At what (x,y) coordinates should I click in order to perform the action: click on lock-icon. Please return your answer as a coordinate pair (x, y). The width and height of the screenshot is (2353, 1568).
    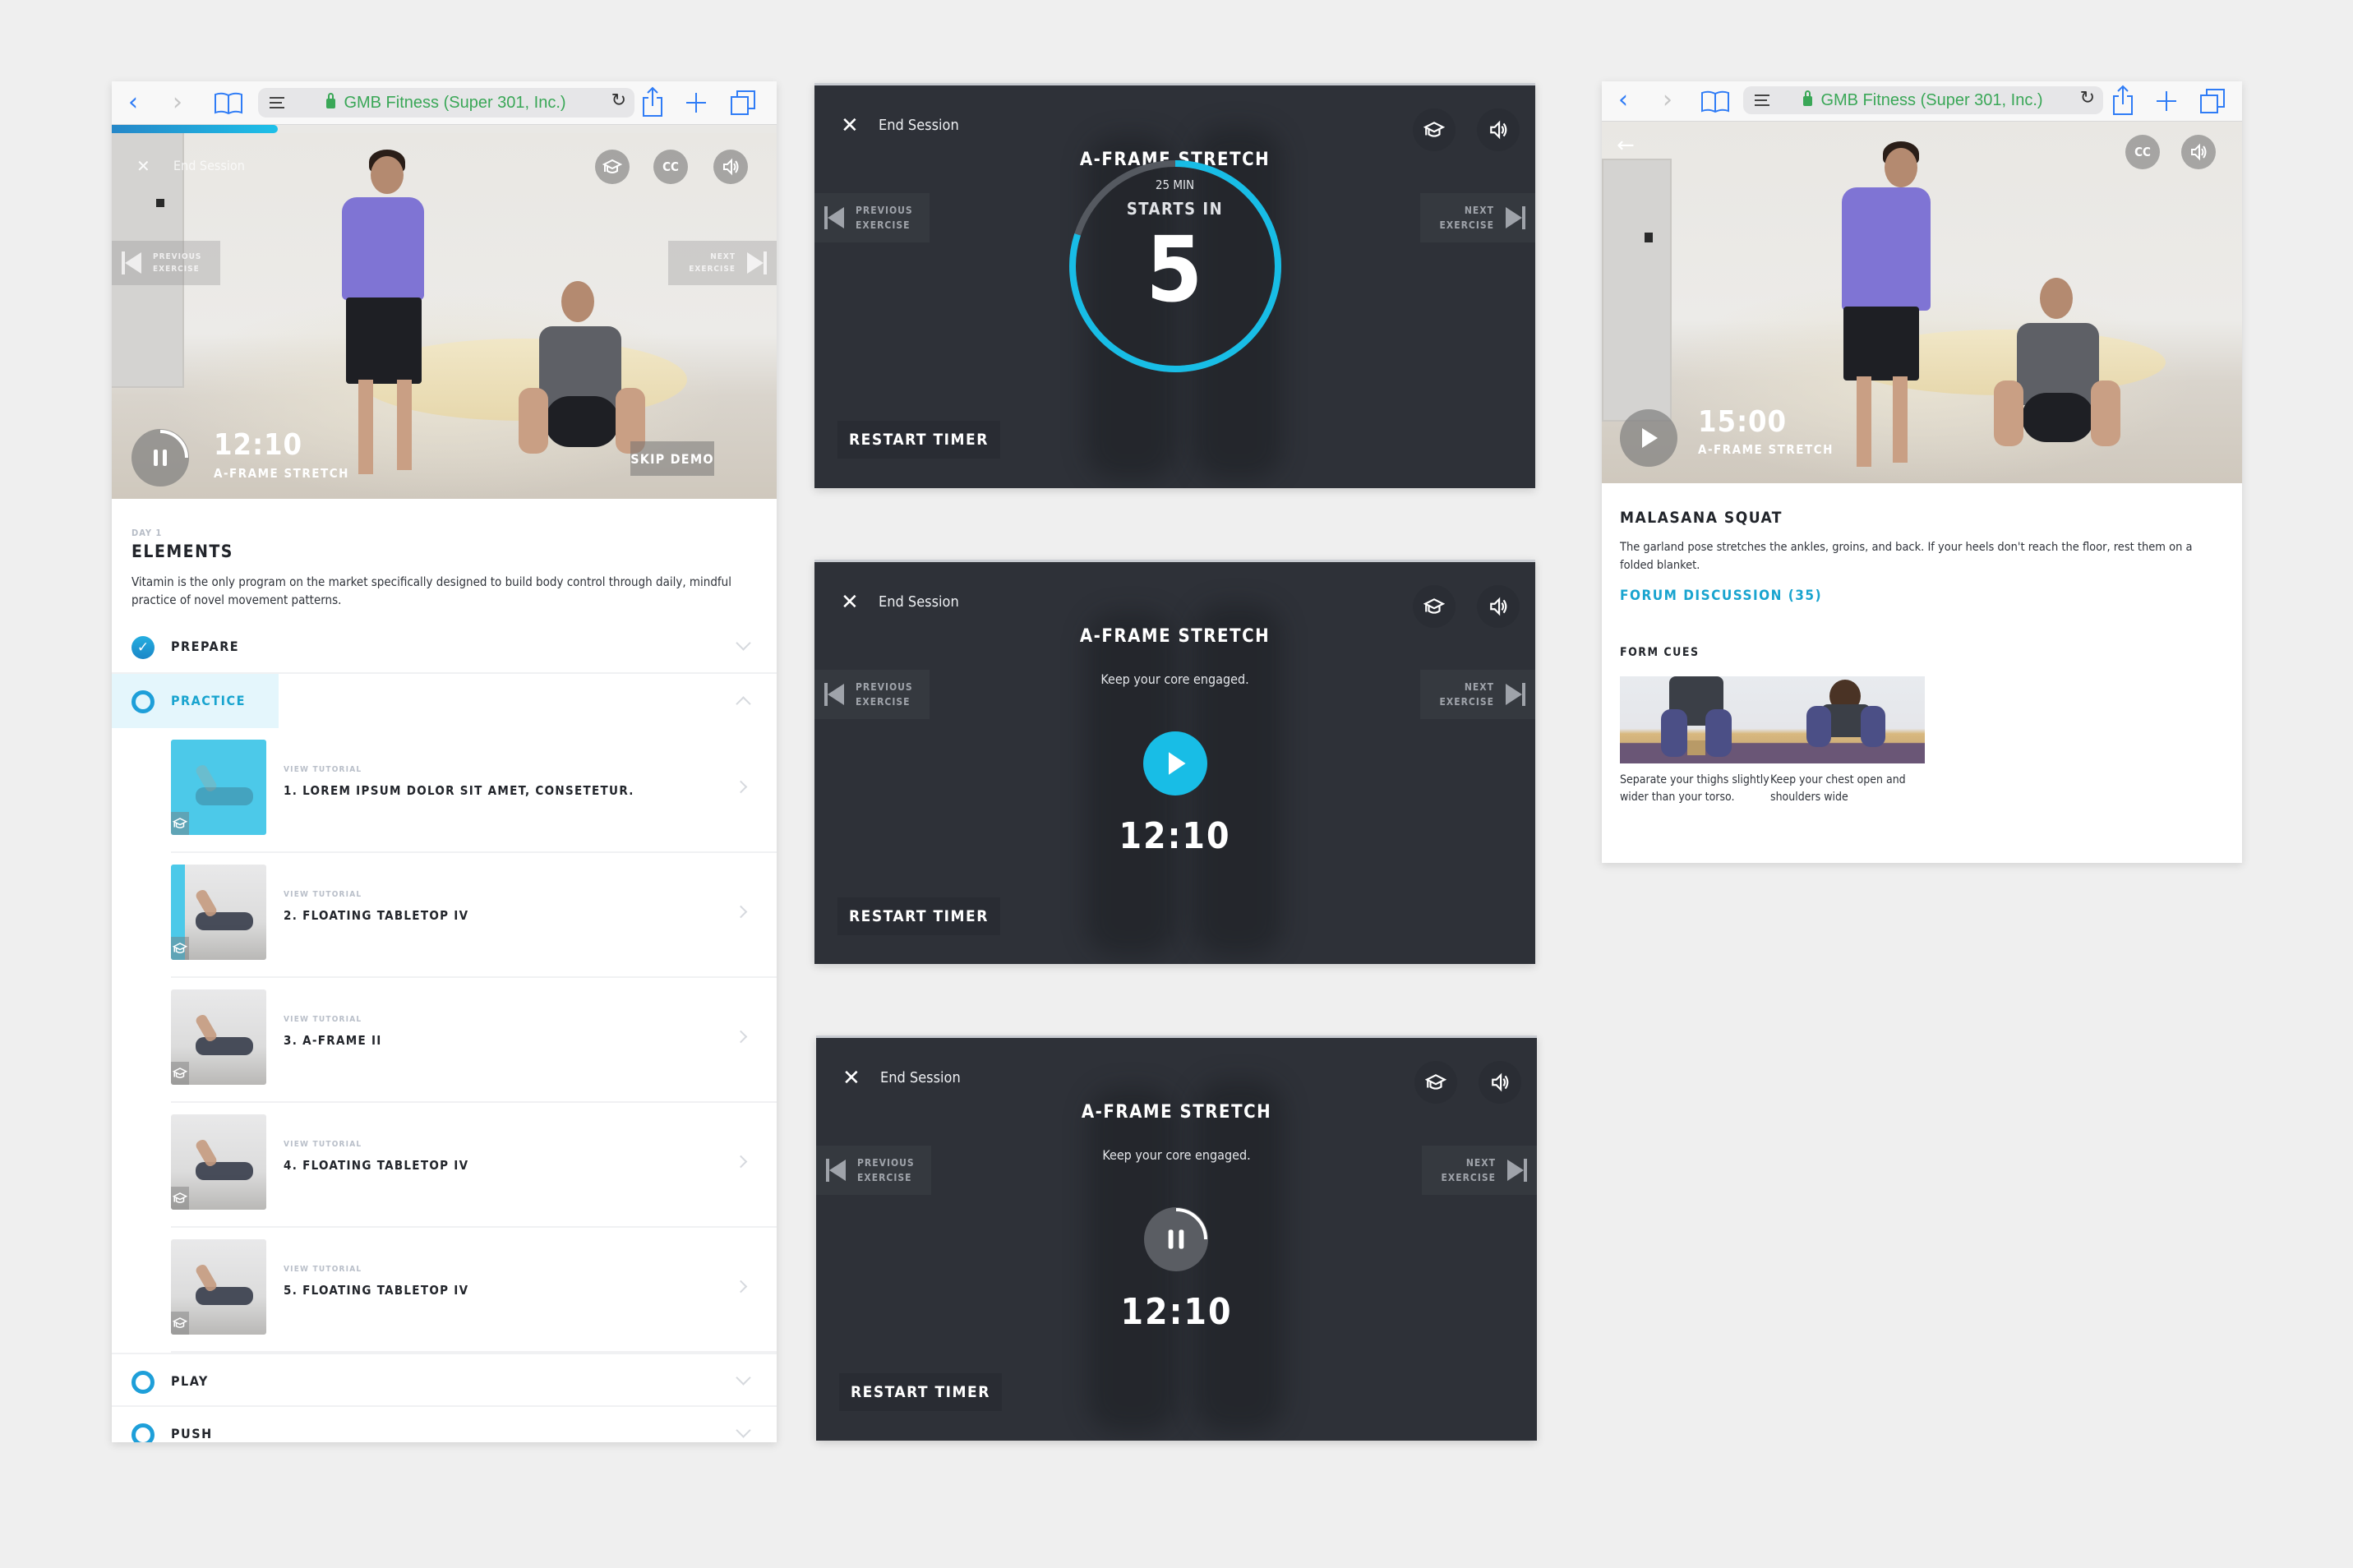
    Looking at the image, I should click on (1808, 98).